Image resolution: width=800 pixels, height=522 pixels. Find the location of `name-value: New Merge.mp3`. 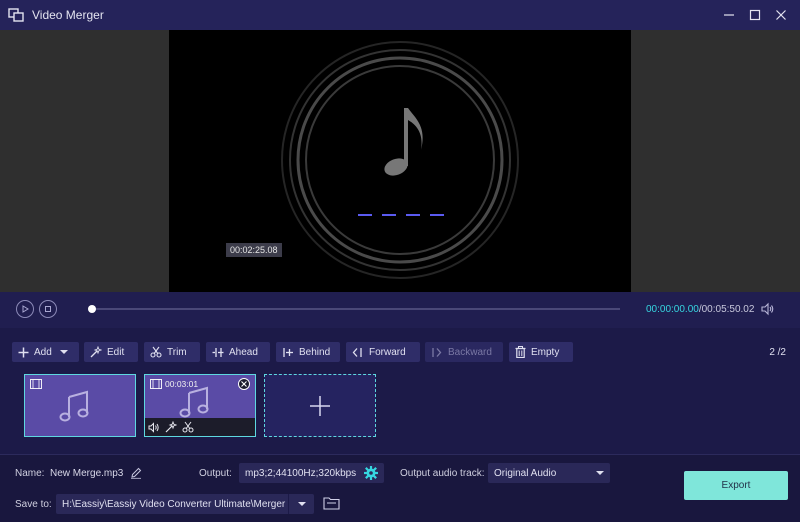

name-value: New Merge.mp3 is located at coordinates (87, 473).